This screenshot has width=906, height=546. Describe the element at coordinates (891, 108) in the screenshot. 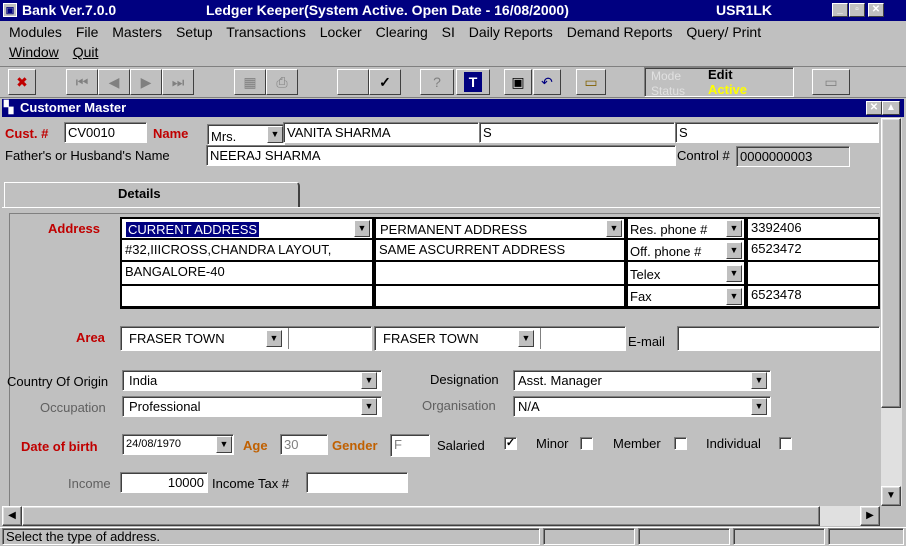

I see `scroll-up-icon: ▲` at that location.